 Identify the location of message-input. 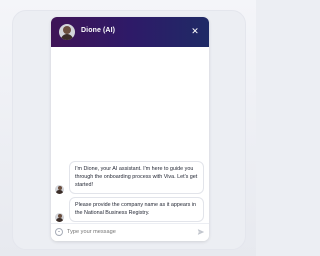
(127, 232).